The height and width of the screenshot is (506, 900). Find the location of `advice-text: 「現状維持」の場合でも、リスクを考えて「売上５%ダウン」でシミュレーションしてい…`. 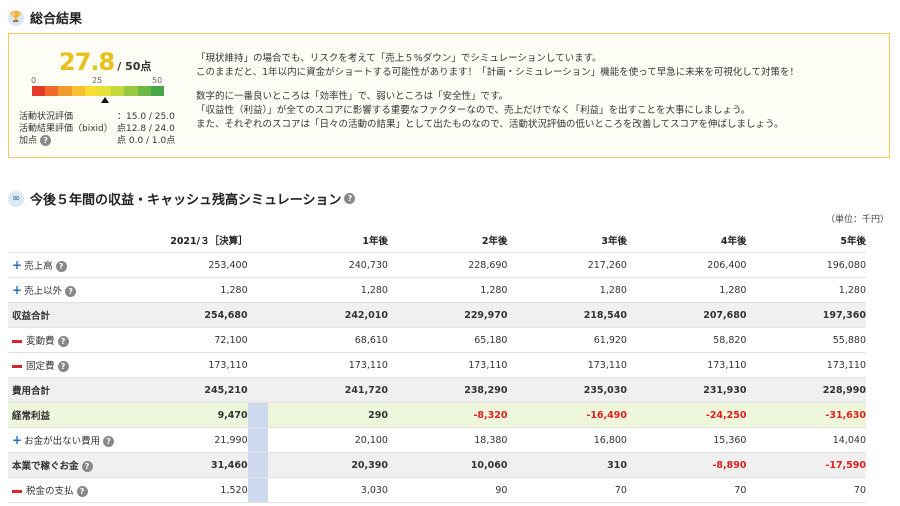

advice-text: 「現状維持」の場合でも、リスクを考えて「売上５%ダウン」でシミュレーションしてい… is located at coordinates (498, 91).